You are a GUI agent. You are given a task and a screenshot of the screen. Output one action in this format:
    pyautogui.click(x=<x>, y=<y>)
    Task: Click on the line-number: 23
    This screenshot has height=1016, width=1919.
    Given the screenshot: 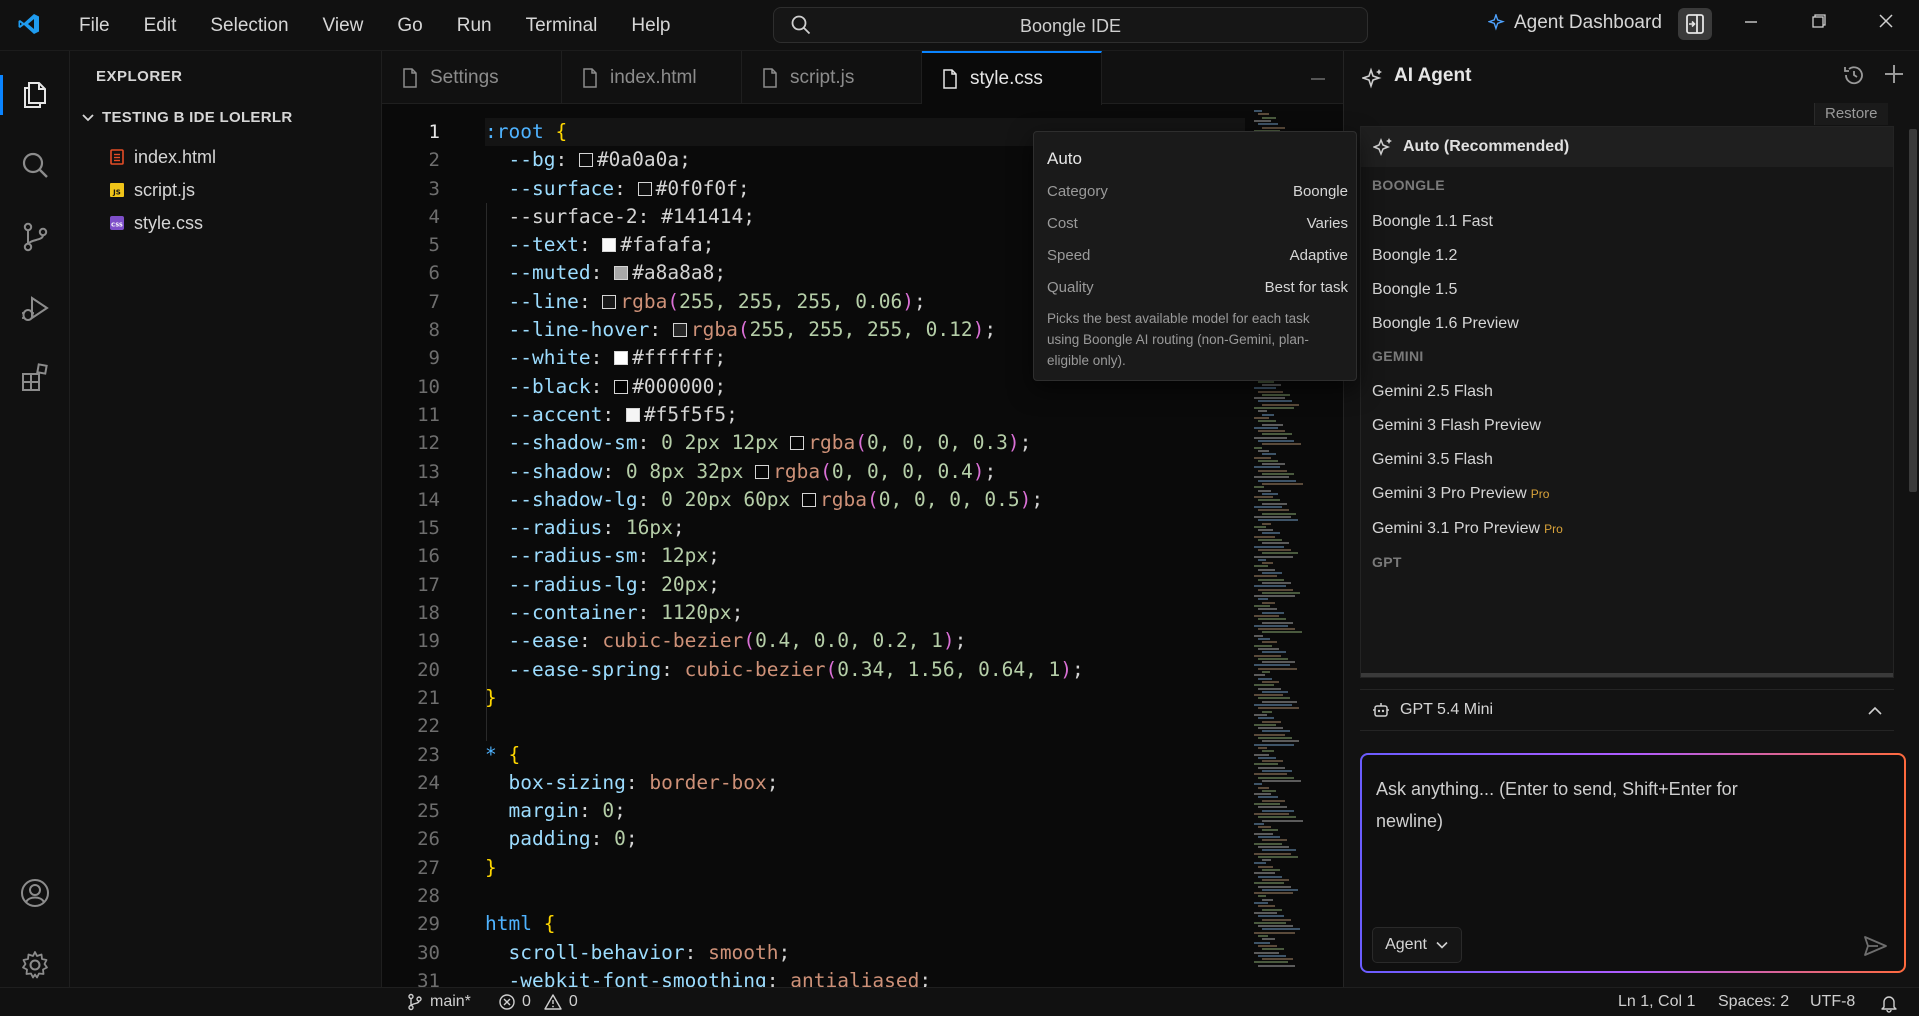 What is the action you would take?
    pyautogui.click(x=428, y=754)
    